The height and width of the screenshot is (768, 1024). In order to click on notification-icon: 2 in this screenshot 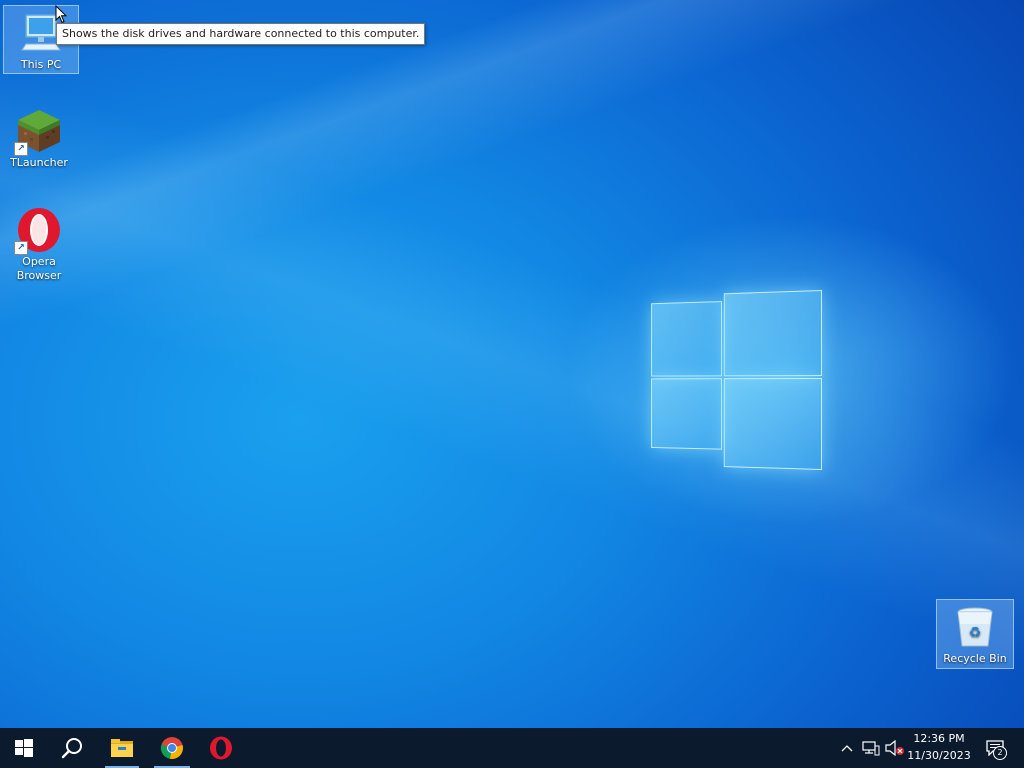, I will do `click(996, 750)`.